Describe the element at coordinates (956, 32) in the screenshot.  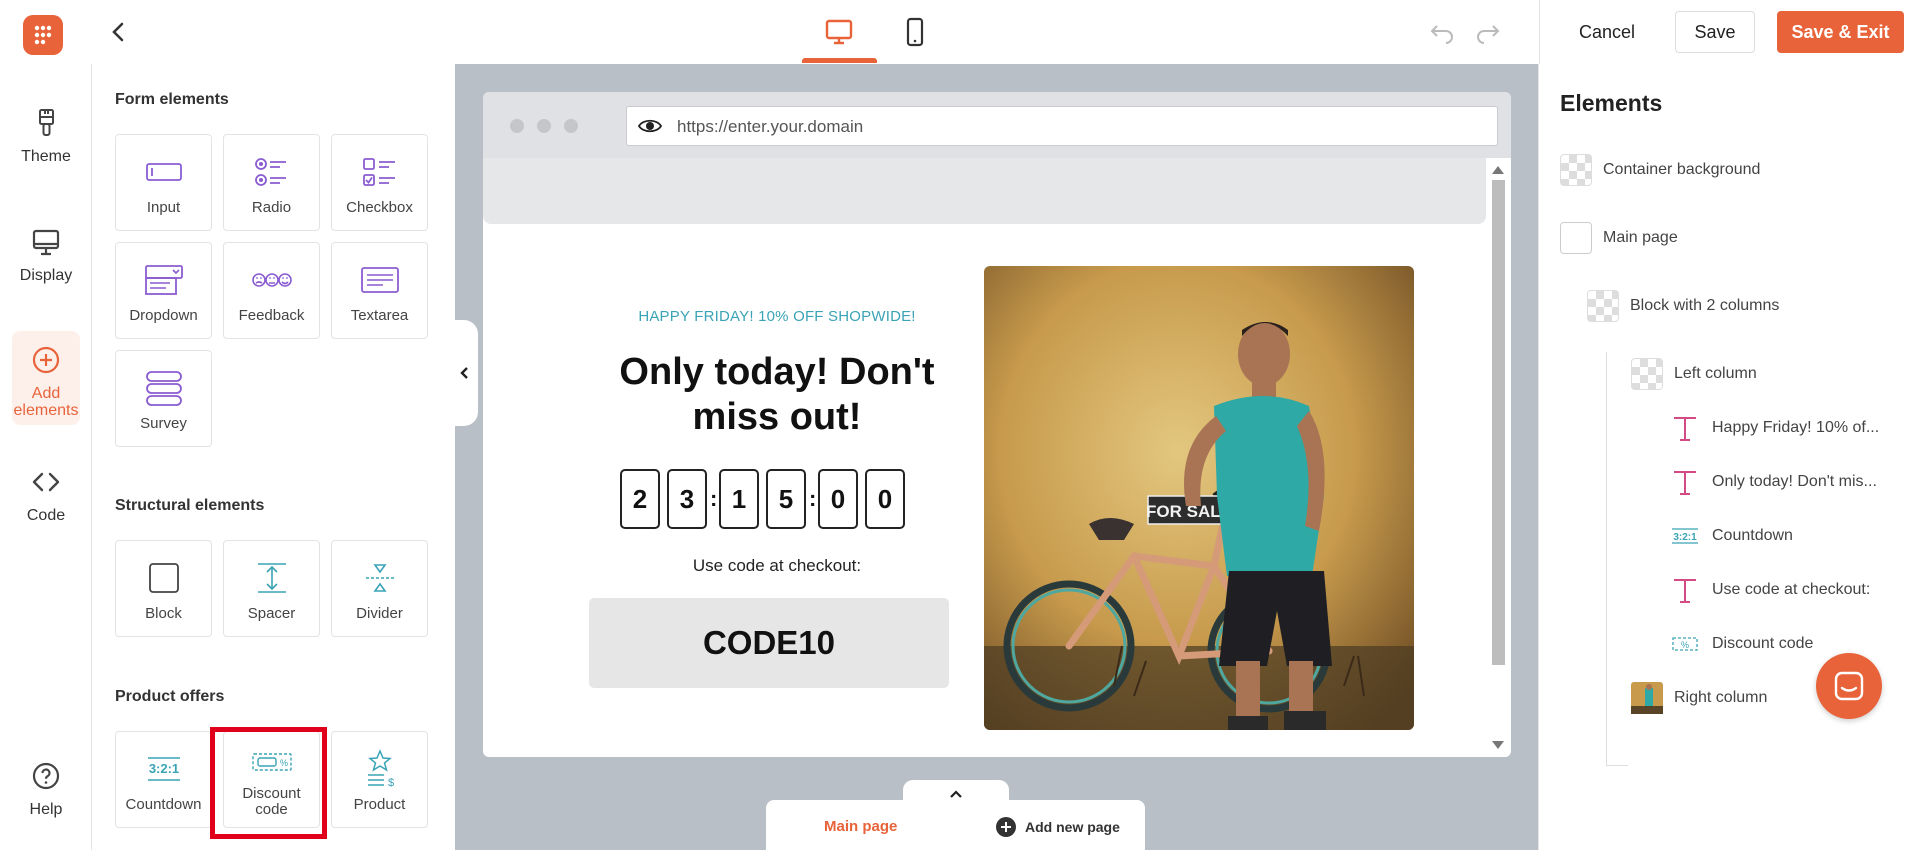
I see `top-bar: Cancel Save Save & Exit` at that location.